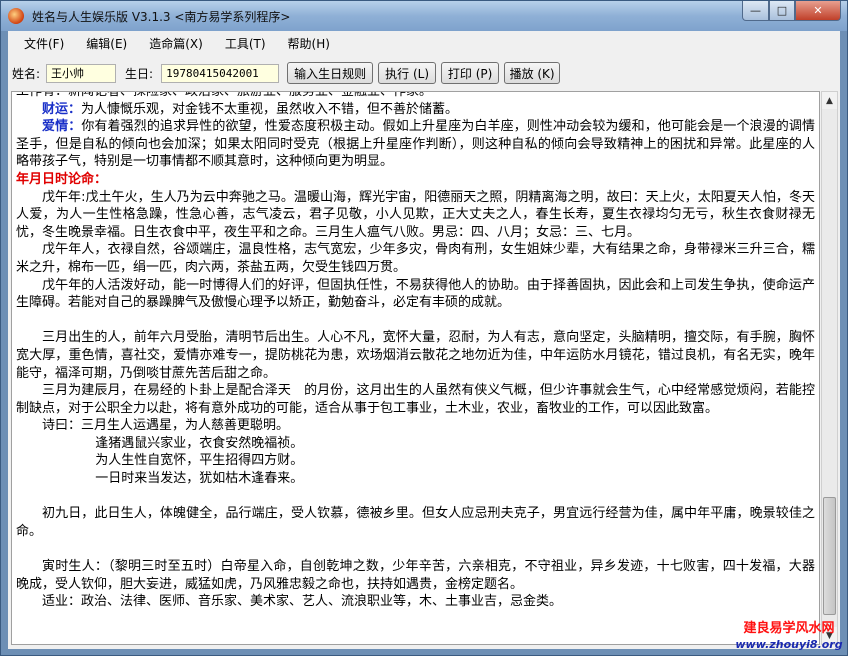  What do you see at coordinates (106, 43) in the screenshot?
I see `menu-edit: 编辑(E)` at bounding box center [106, 43].